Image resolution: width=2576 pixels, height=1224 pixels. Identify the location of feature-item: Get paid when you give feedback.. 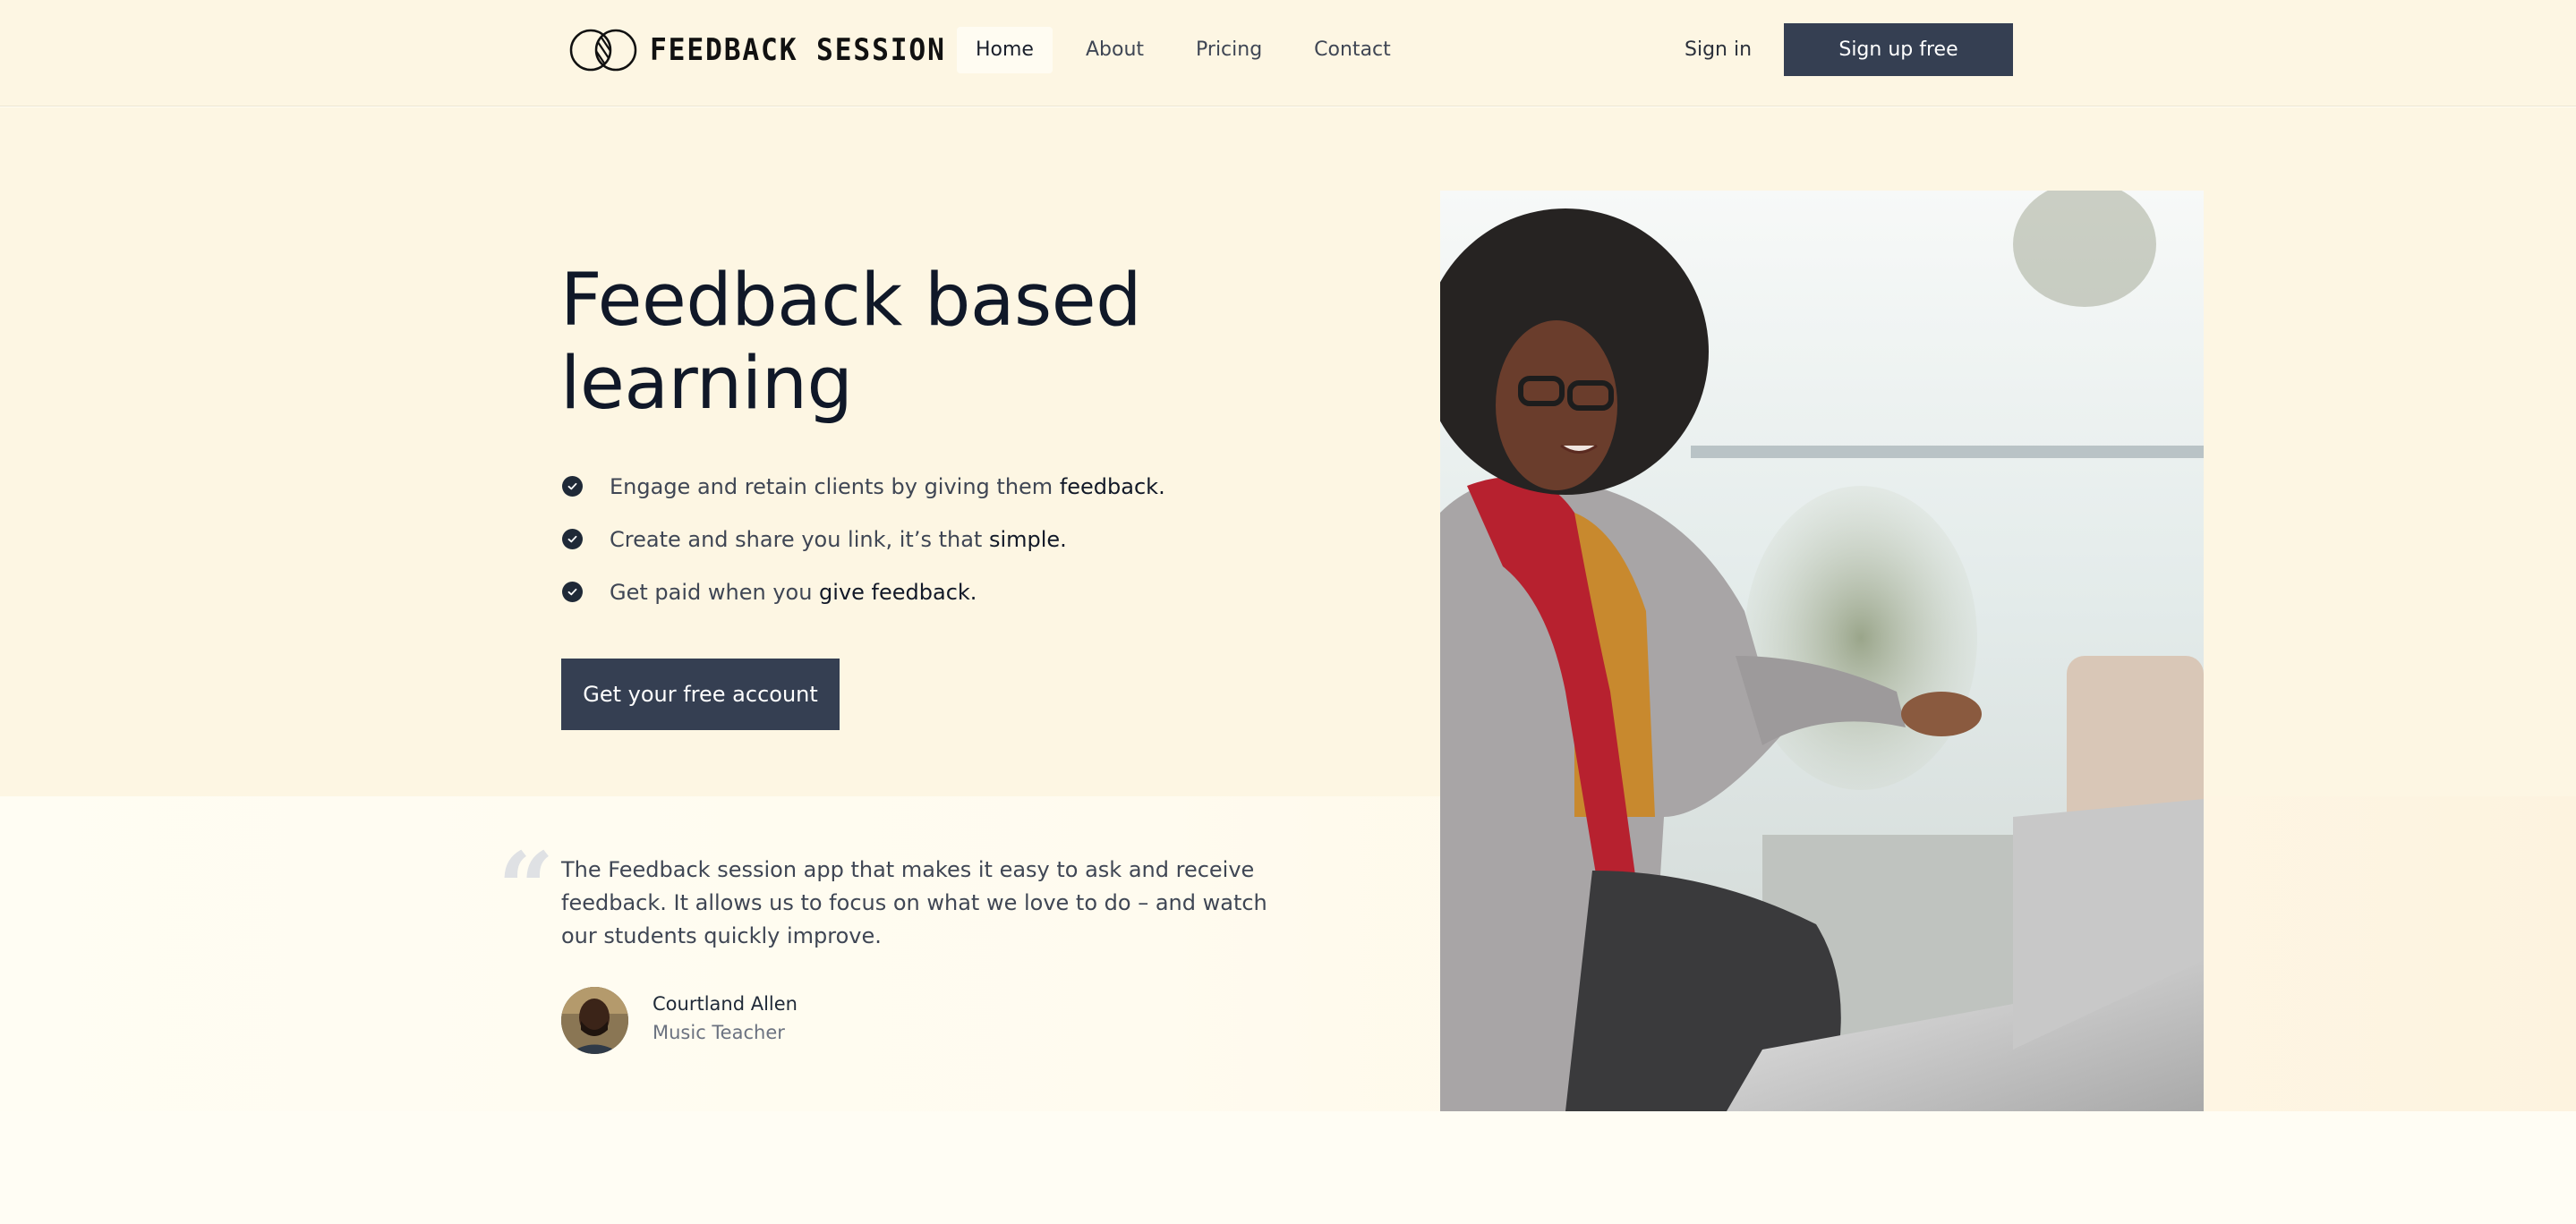
(863, 591).